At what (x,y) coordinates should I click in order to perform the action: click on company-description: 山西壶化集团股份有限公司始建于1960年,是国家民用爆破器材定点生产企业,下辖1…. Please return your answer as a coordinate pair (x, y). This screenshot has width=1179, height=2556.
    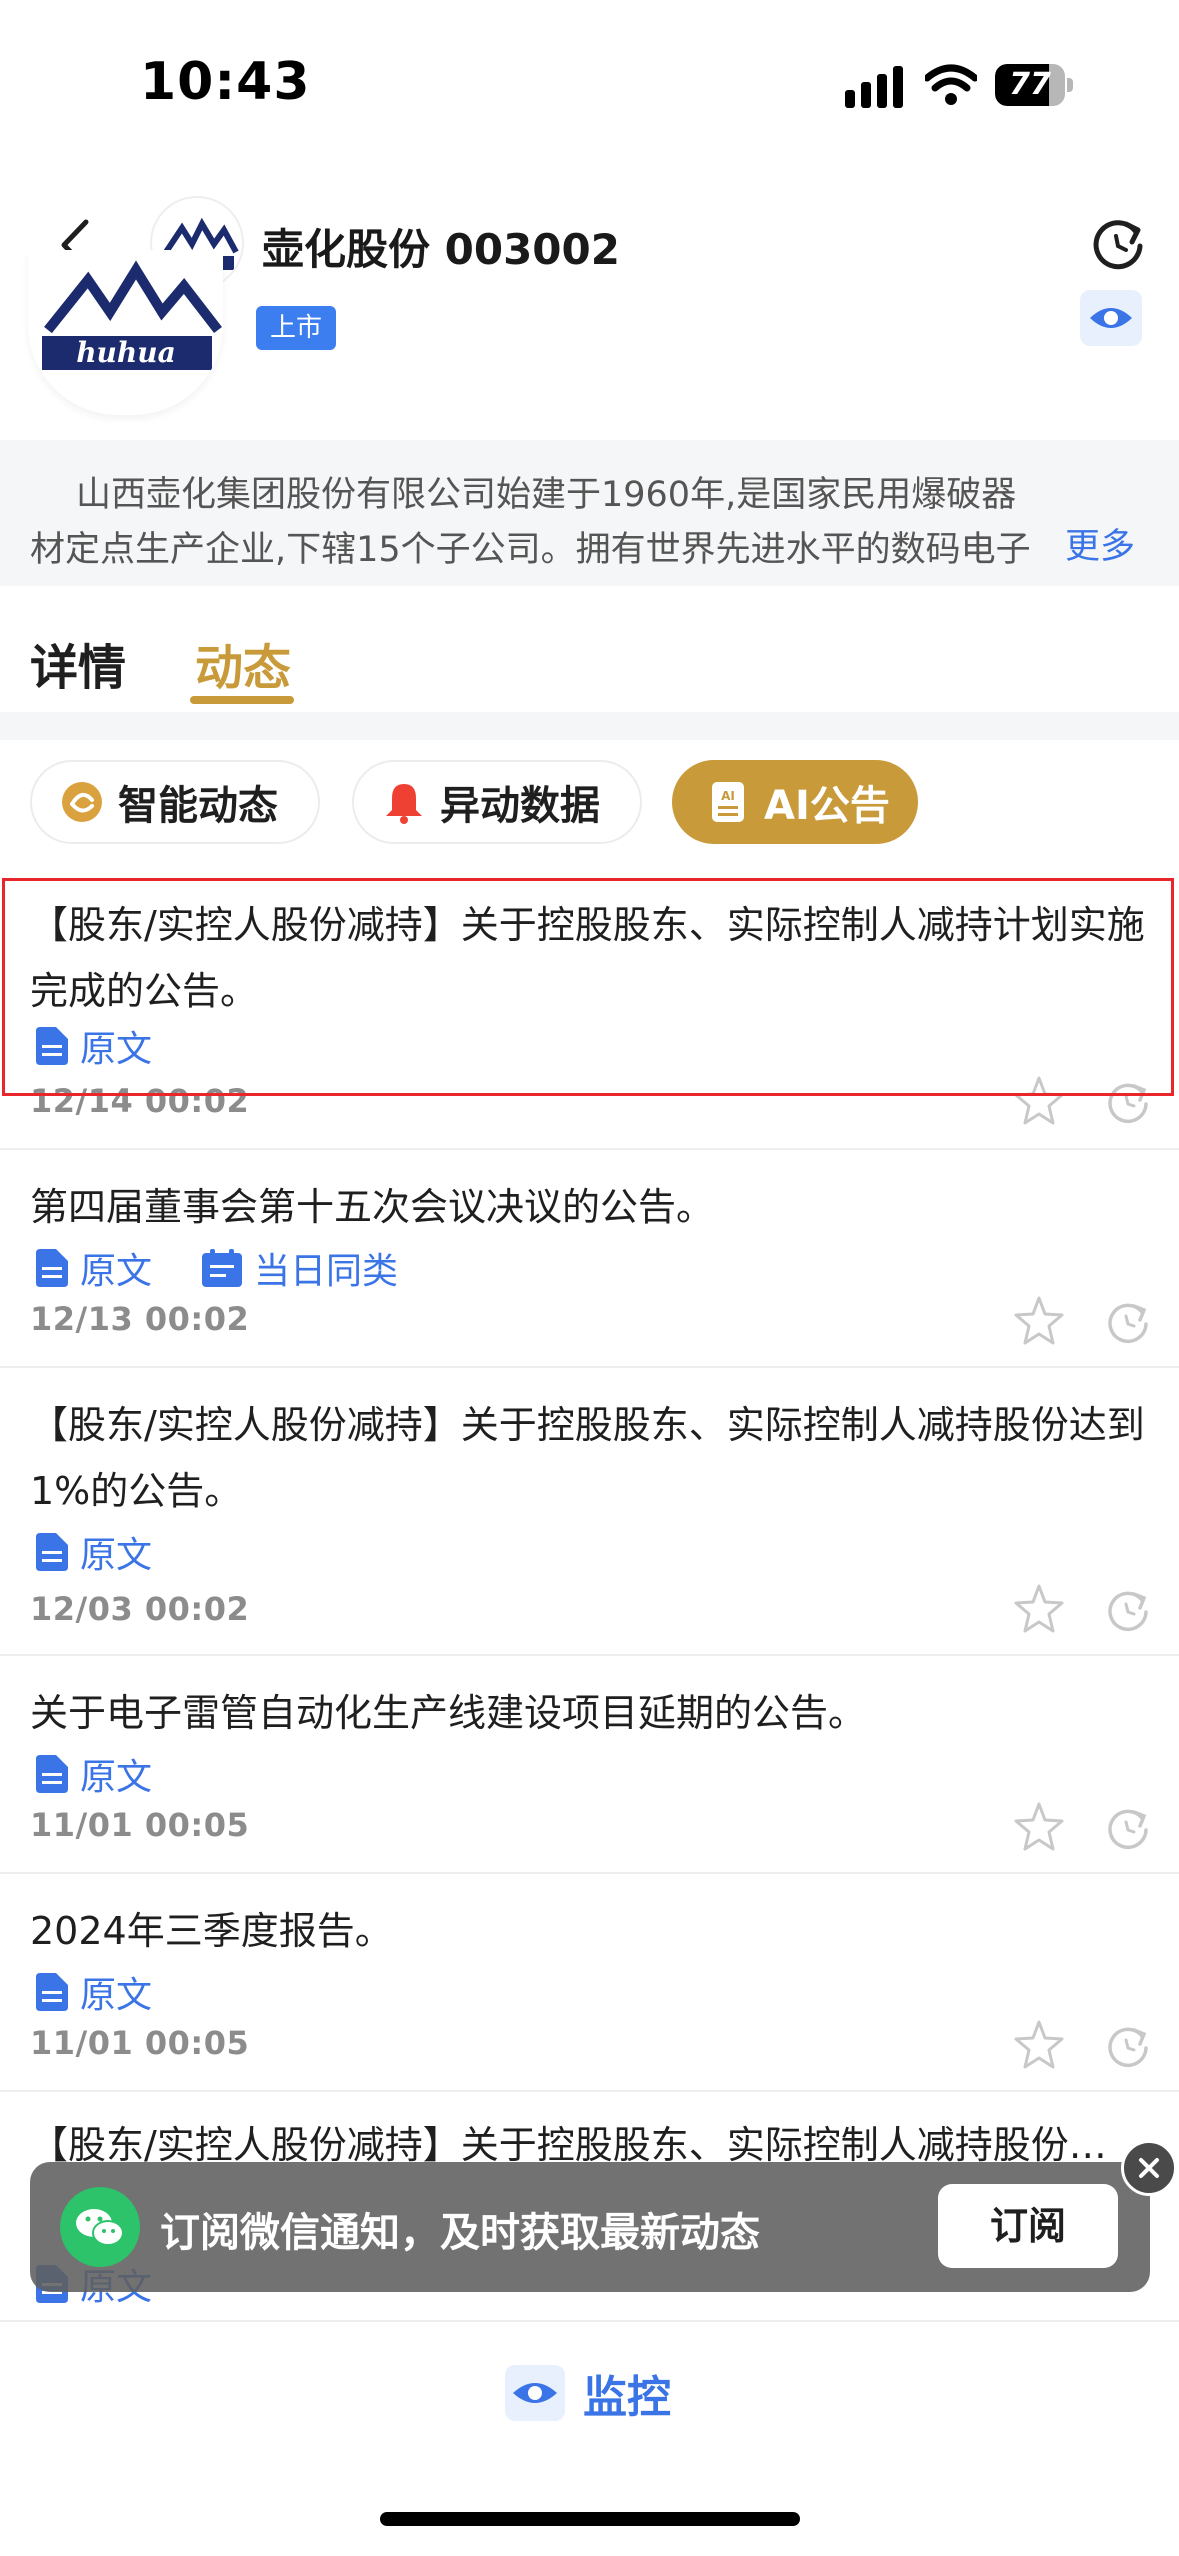
    Looking at the image, I should click on (589, 513).